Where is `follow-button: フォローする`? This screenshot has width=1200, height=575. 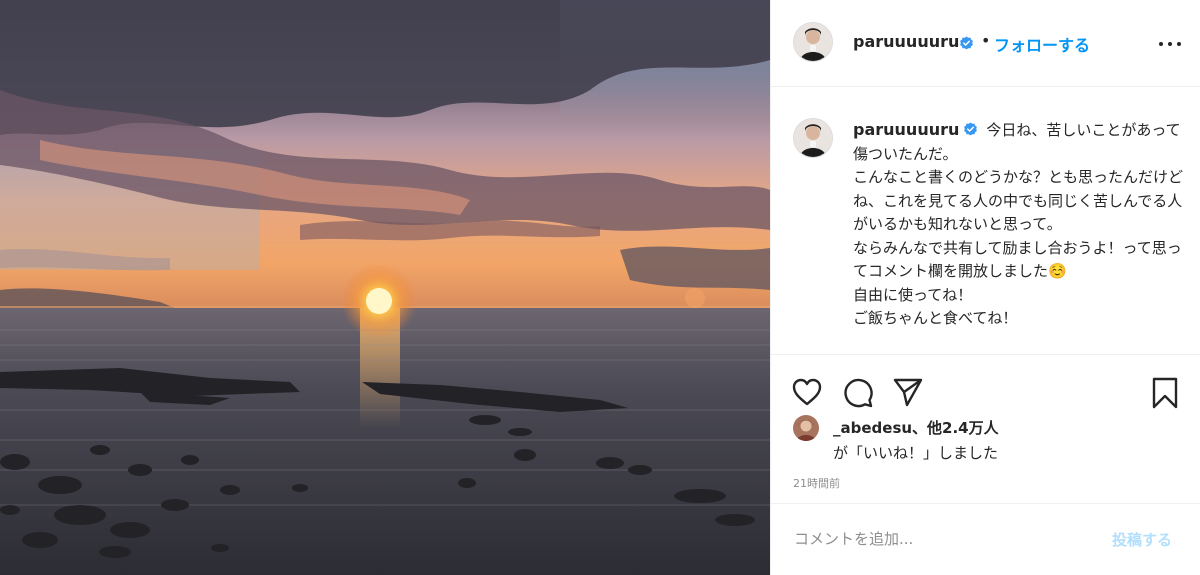
follow-button: フォローする is located at coordinates (1042, 44).